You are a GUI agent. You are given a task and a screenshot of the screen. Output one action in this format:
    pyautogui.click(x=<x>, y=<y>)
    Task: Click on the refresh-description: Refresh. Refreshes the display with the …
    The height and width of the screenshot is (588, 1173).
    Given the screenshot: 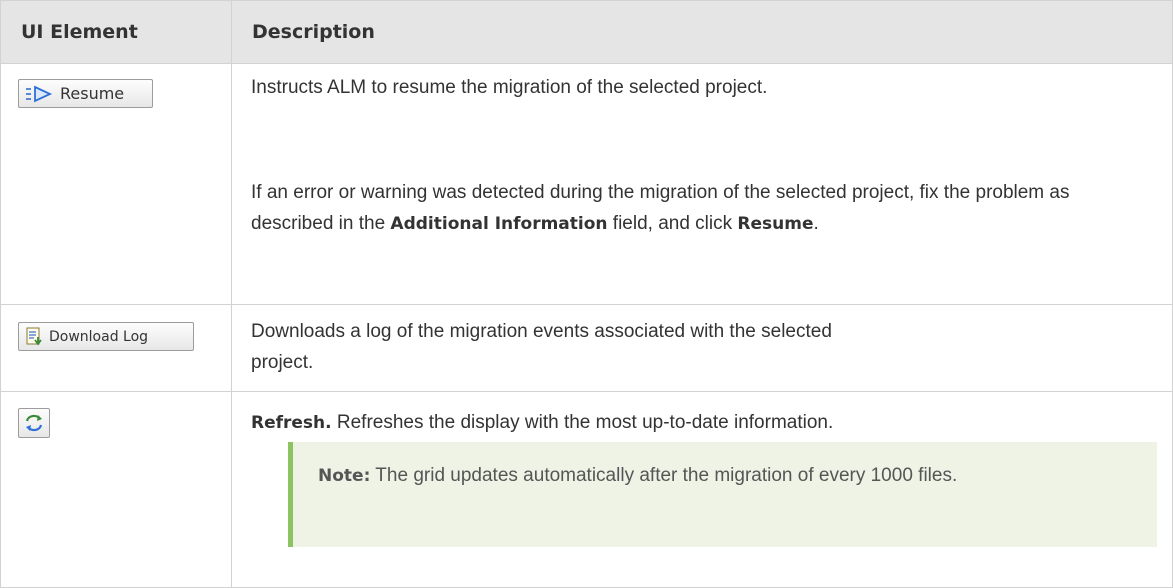 What is the action you would take?
    pyautogui.click(x=542, y=422)
    